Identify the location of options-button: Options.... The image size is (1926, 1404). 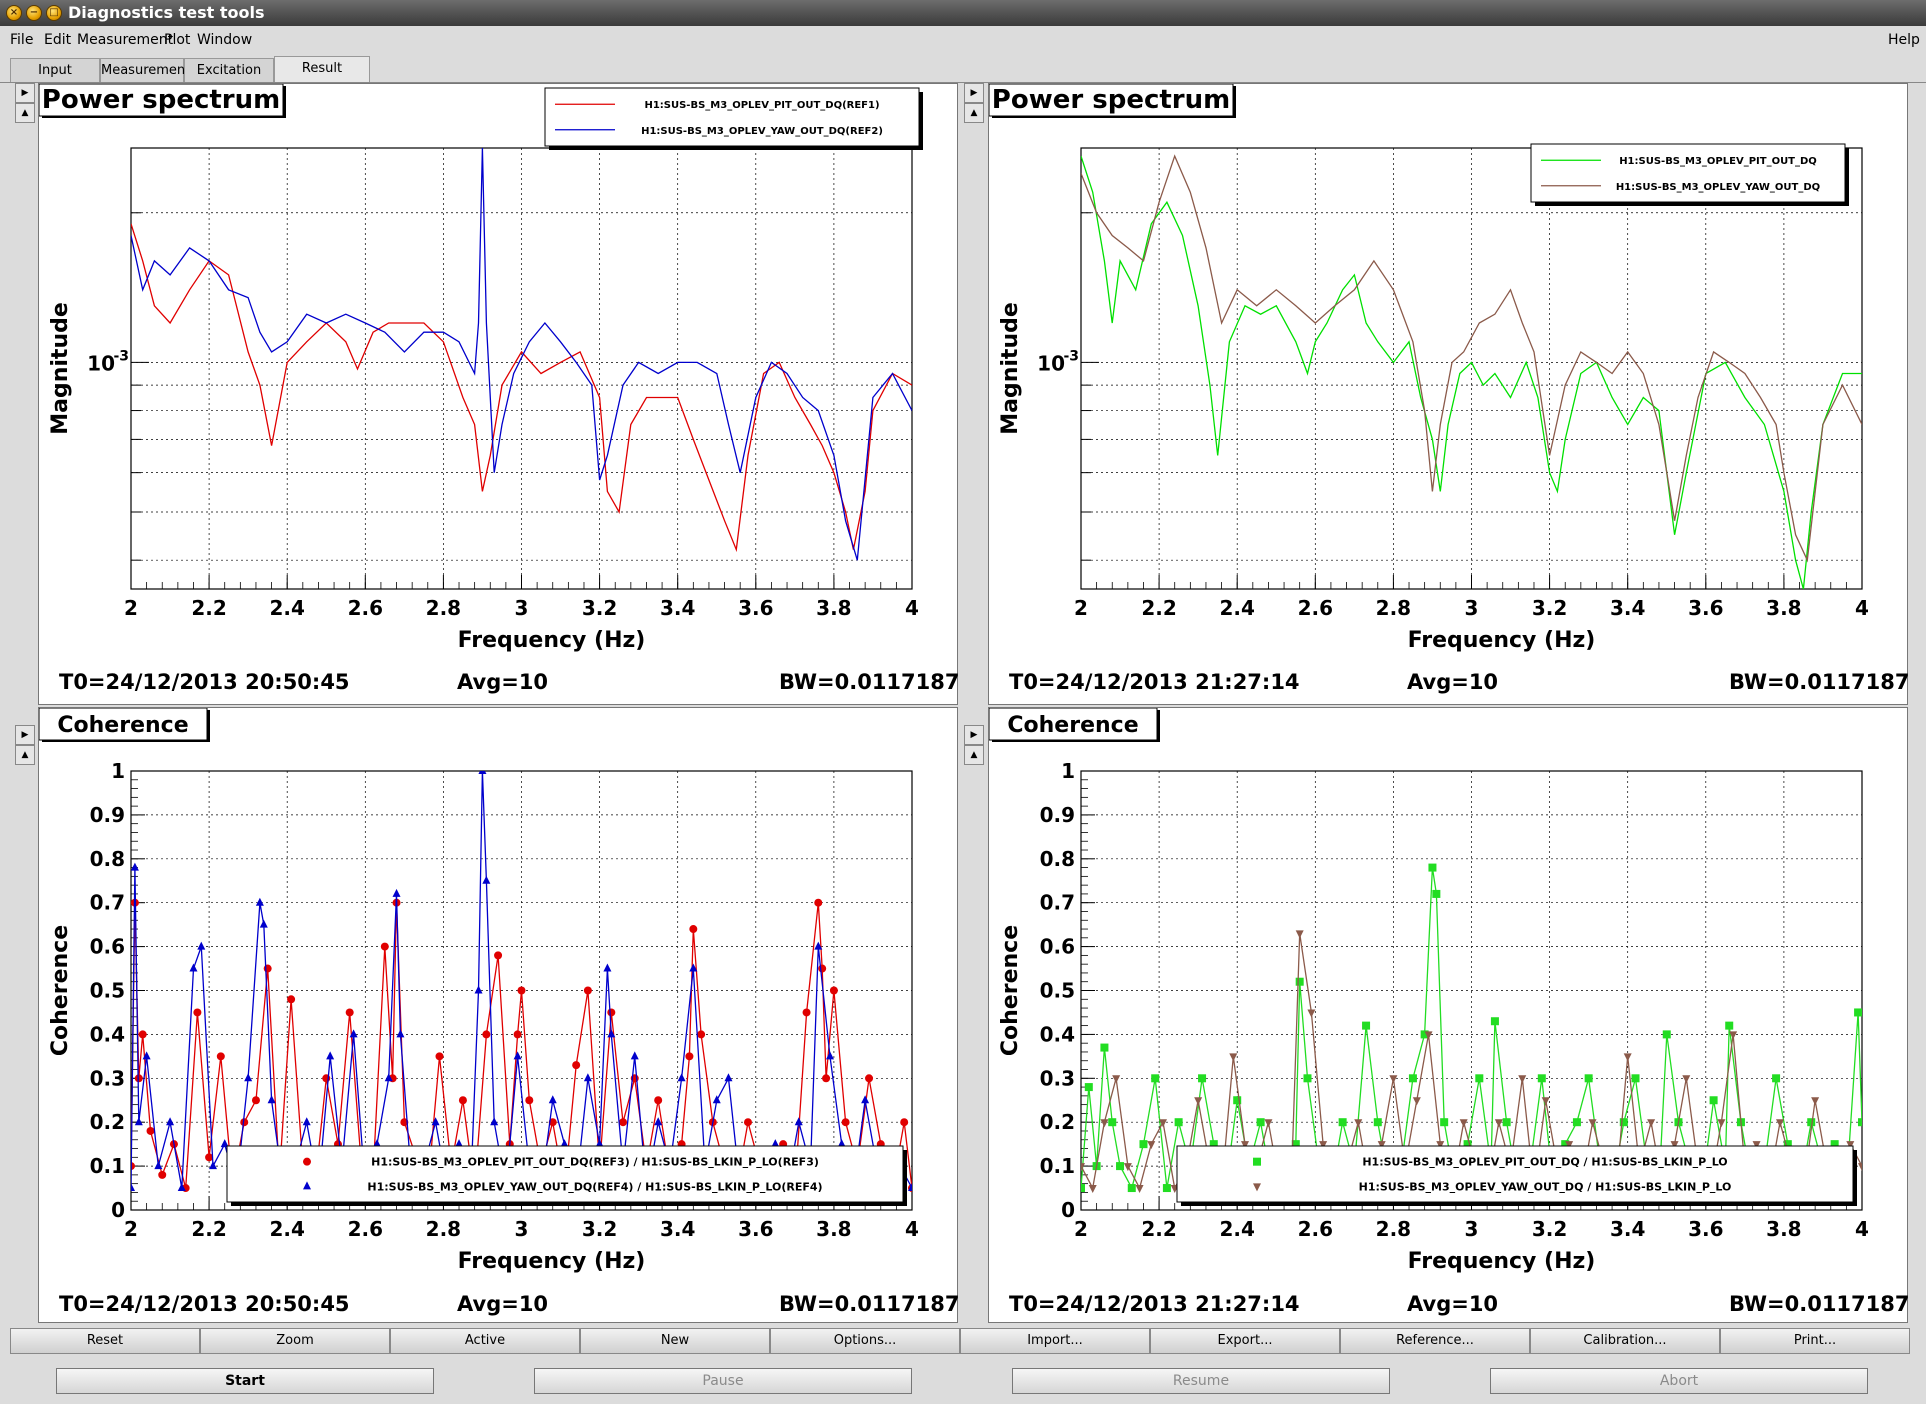
(865, 1341).